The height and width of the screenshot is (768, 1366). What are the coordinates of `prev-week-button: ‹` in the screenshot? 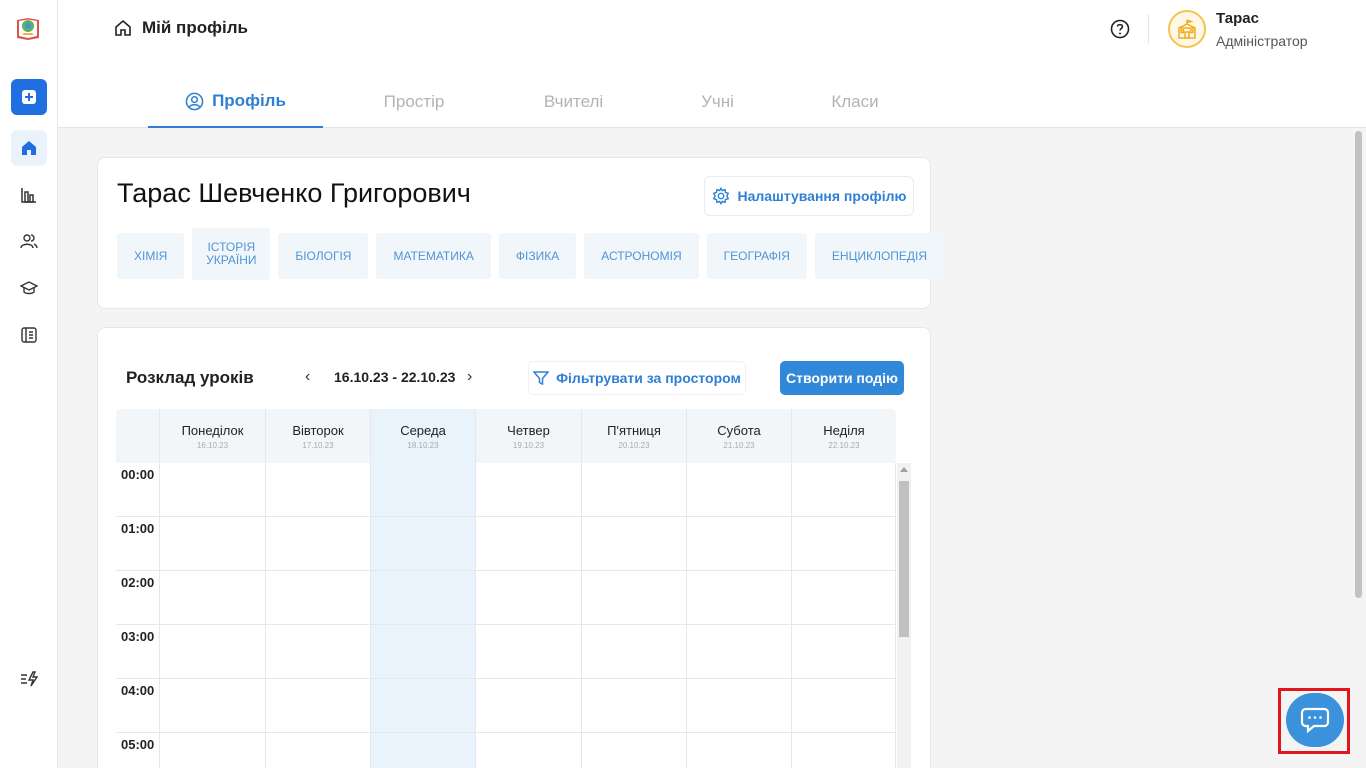 It's located at (307, 377).